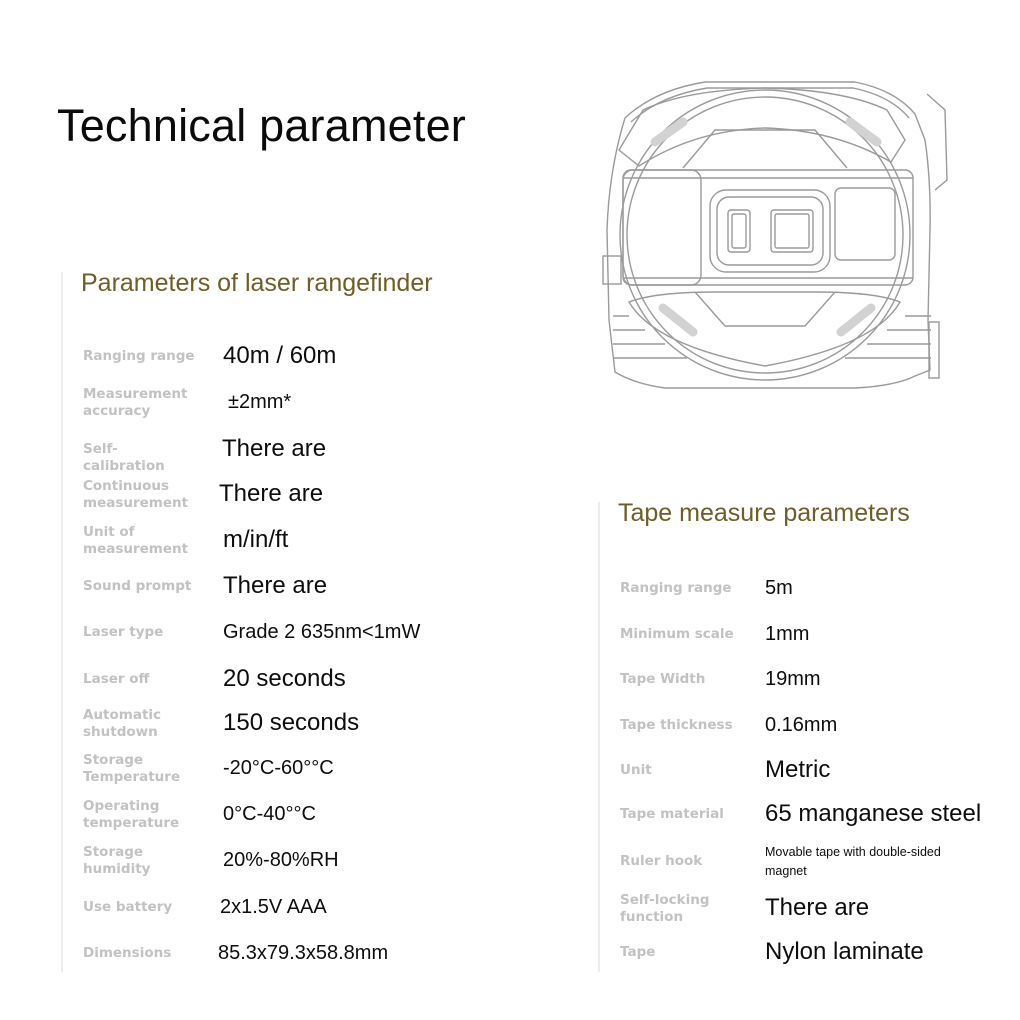  I want to click on tape-param-value: There are, so click(817, 907).